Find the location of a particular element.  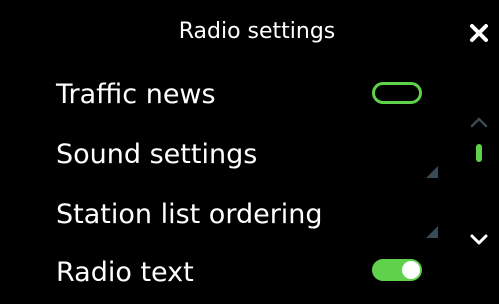

traffic-news-toggle is located at coordinates (397, 93).